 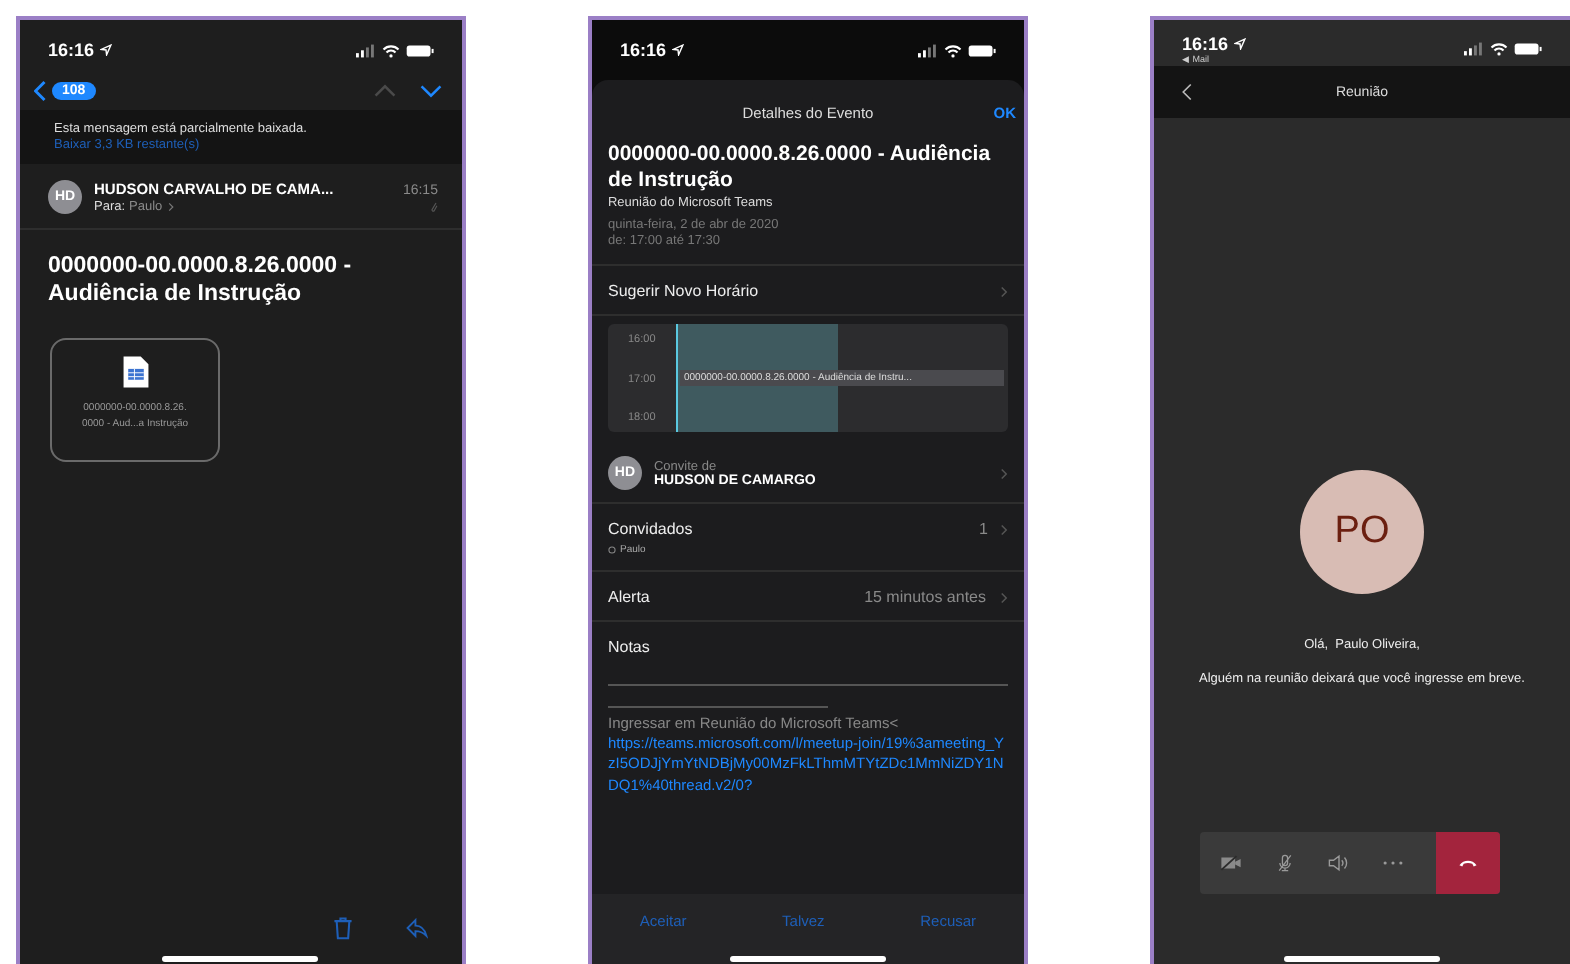 I want to click on speaker-icon, so click(x=1339, y=863).